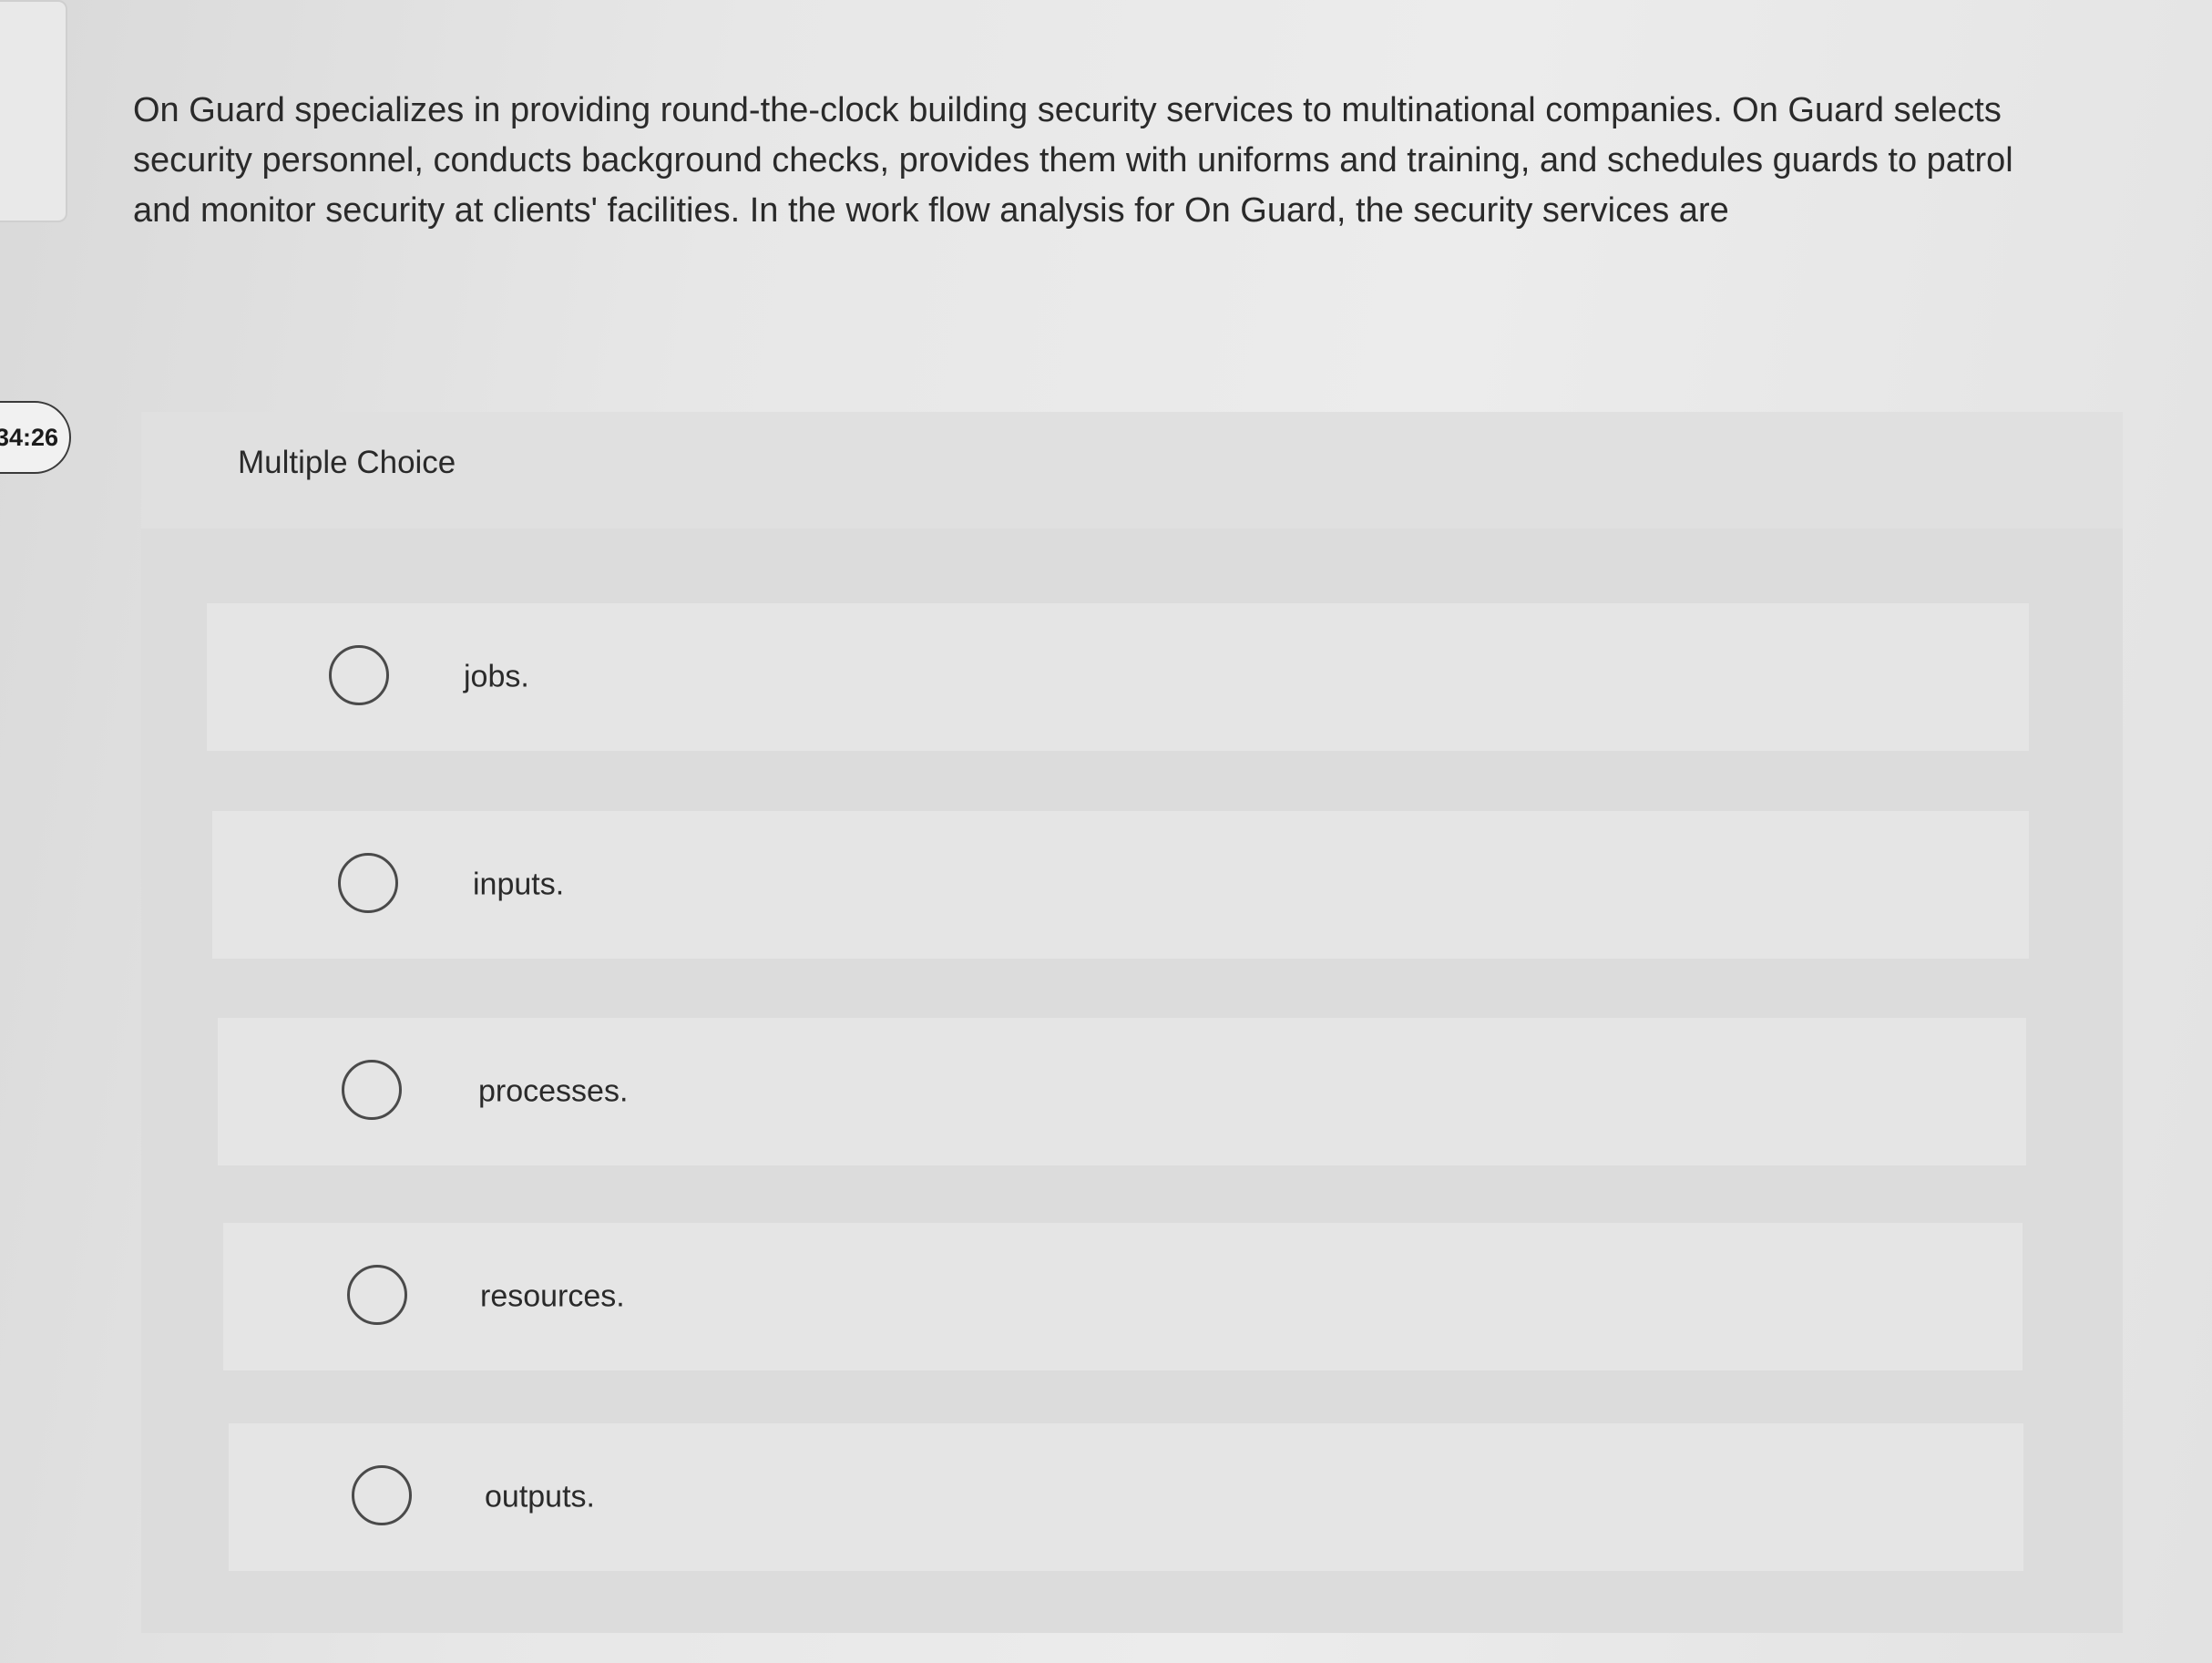  I want to click on timer-text: 34:26, so click(29, 437).